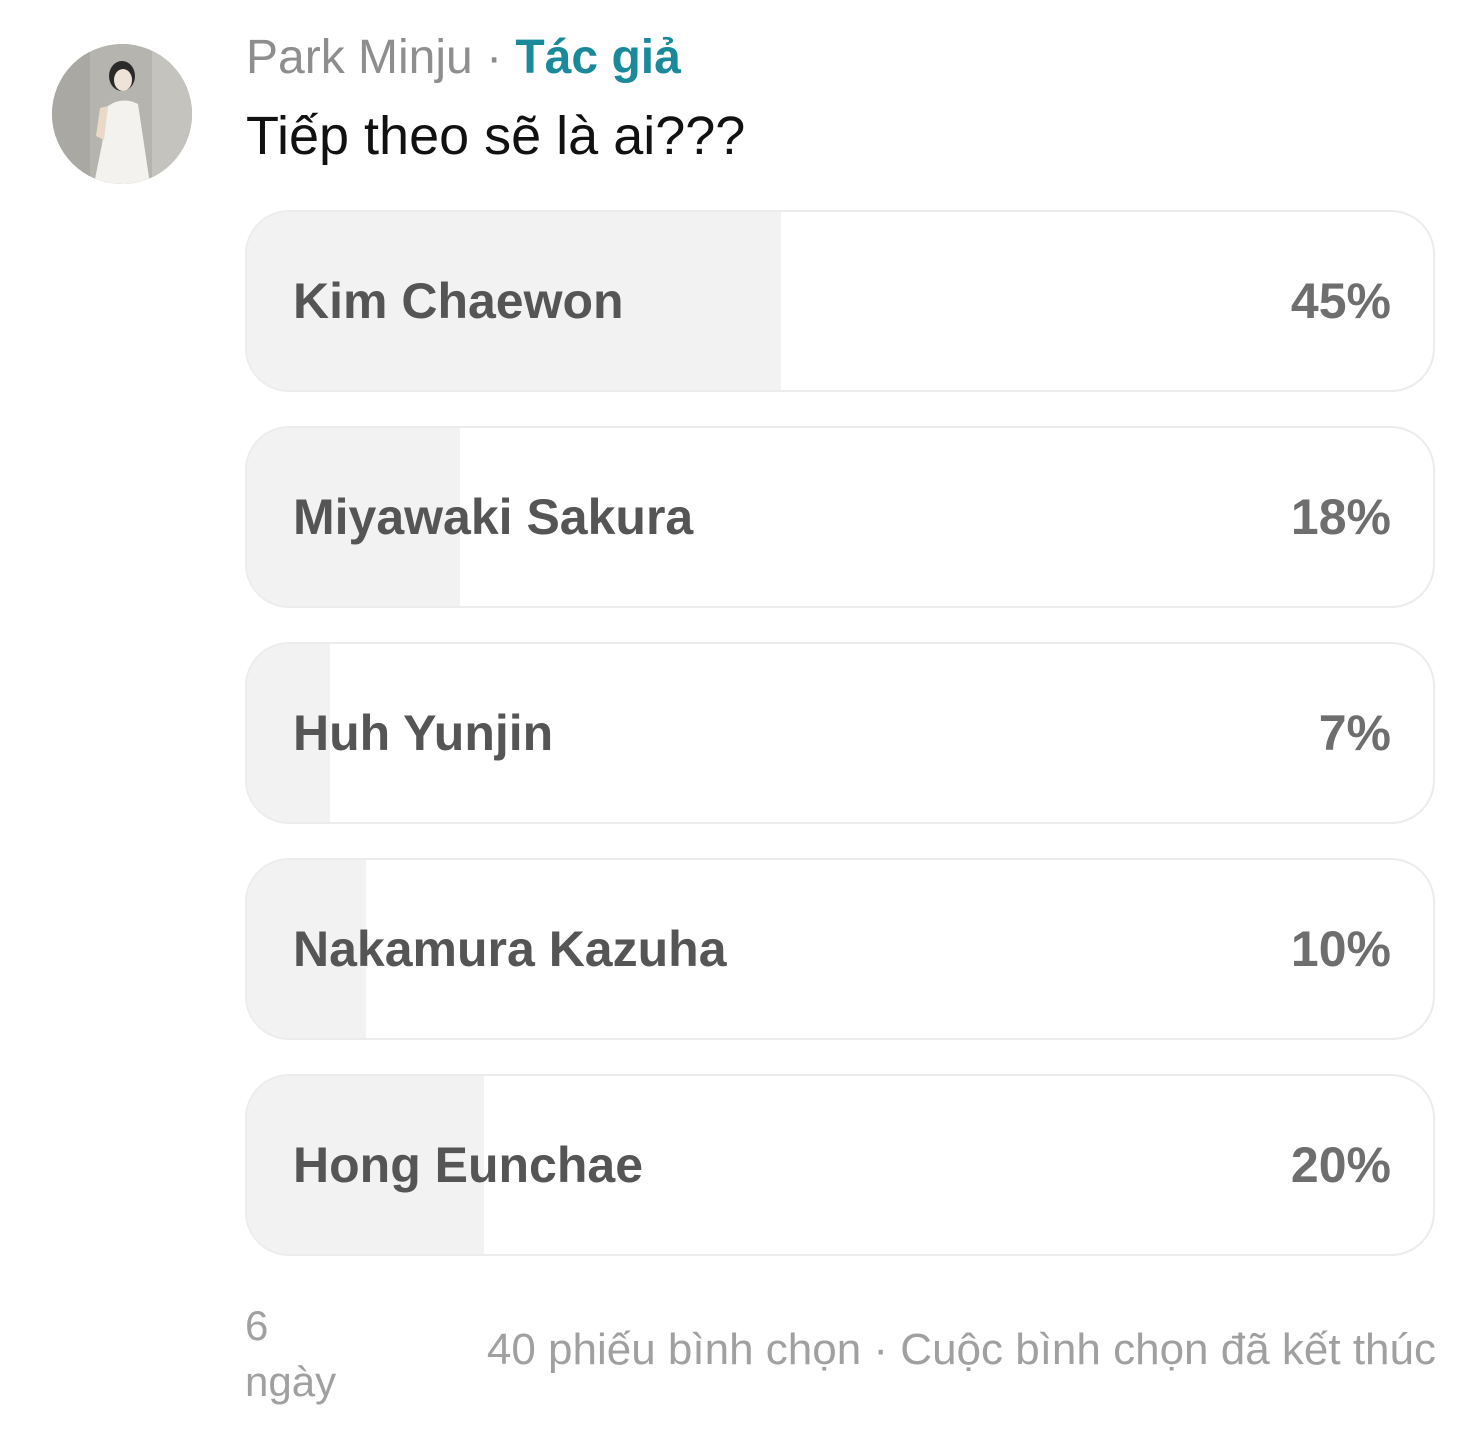  Describe the element at coordinates (598, 57) in the screenshot. I see `author-badge: Tác giả` at that location.